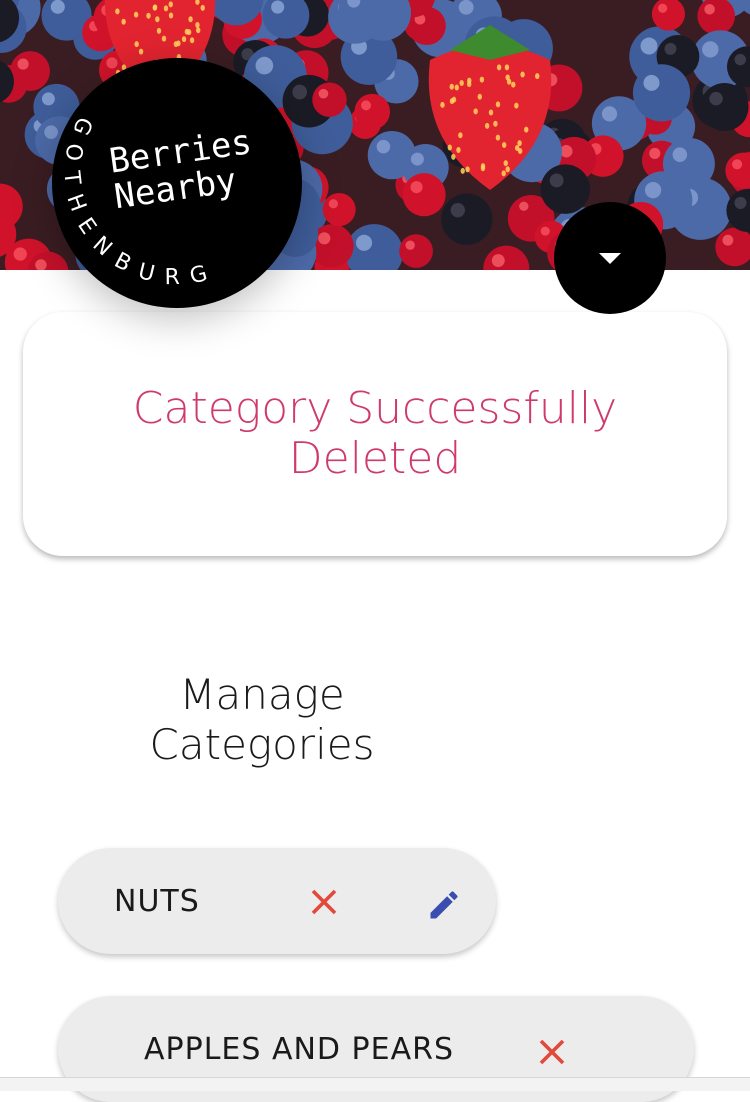 Image resolution: width=750 pixels, height=1102 pixels. What do you see at coordinates (299, 1049) in the screenshot?
I see `category-label: APPLES AND PEARS` at bounding box center [299, 1049].